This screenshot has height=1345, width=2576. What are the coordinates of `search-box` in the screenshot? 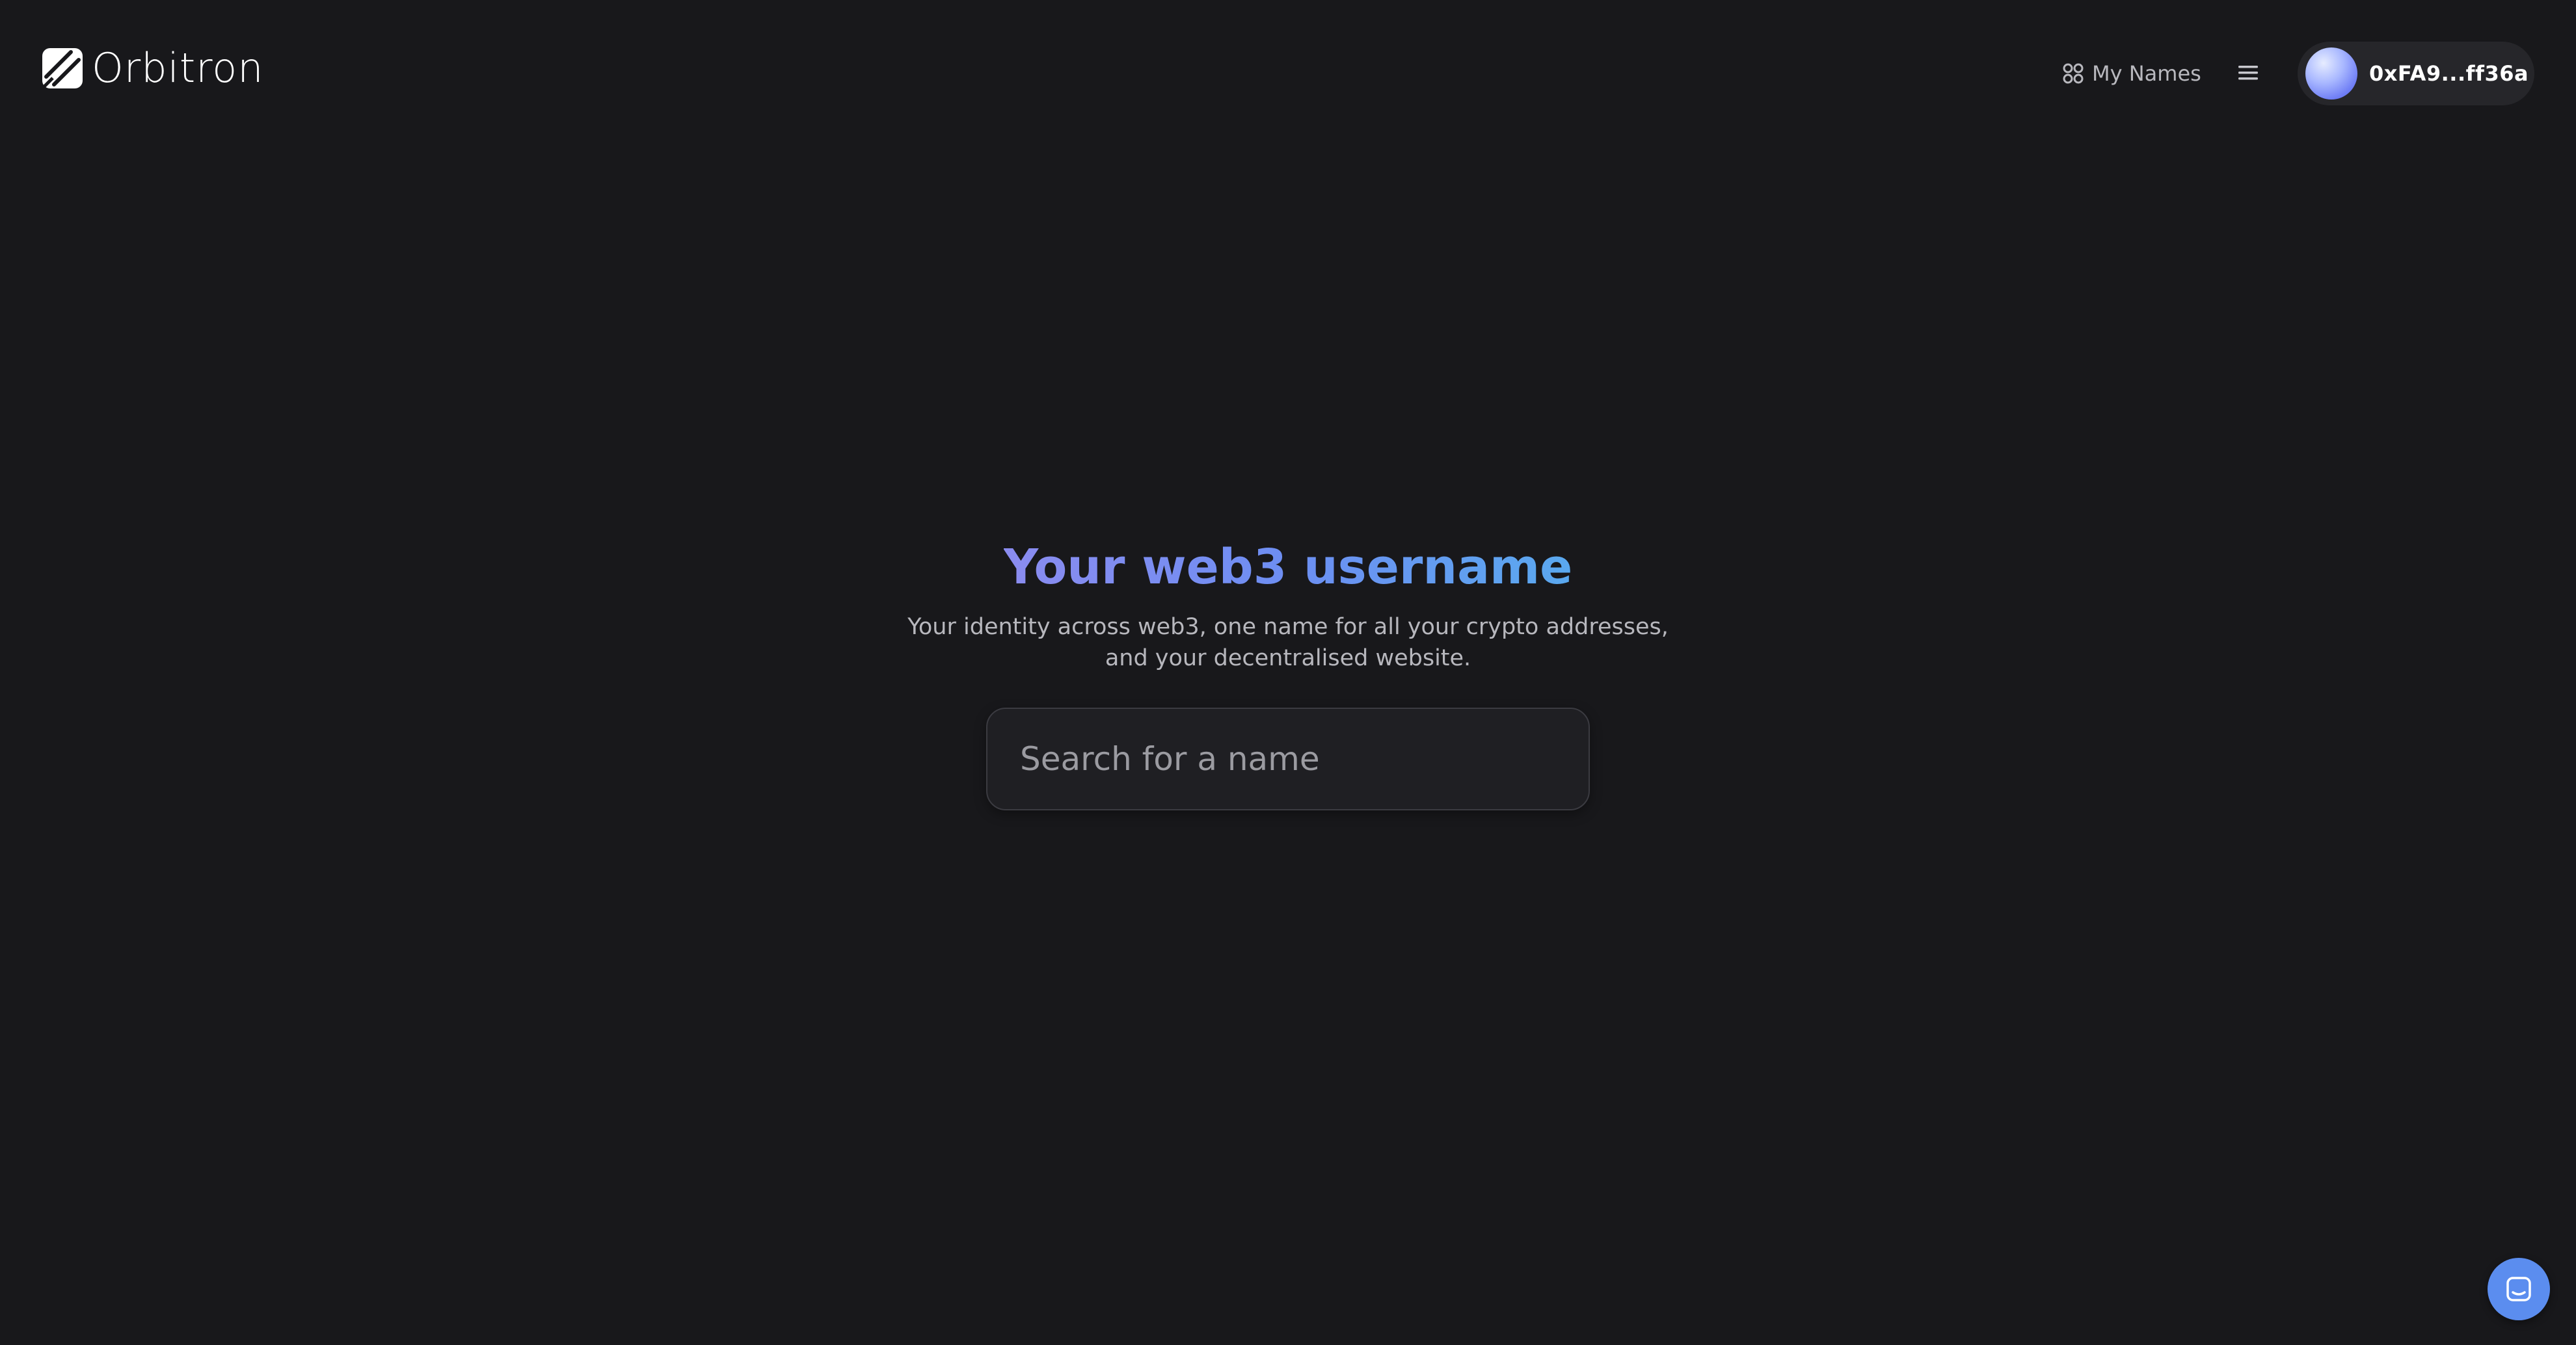 It's located at (1288, 759).